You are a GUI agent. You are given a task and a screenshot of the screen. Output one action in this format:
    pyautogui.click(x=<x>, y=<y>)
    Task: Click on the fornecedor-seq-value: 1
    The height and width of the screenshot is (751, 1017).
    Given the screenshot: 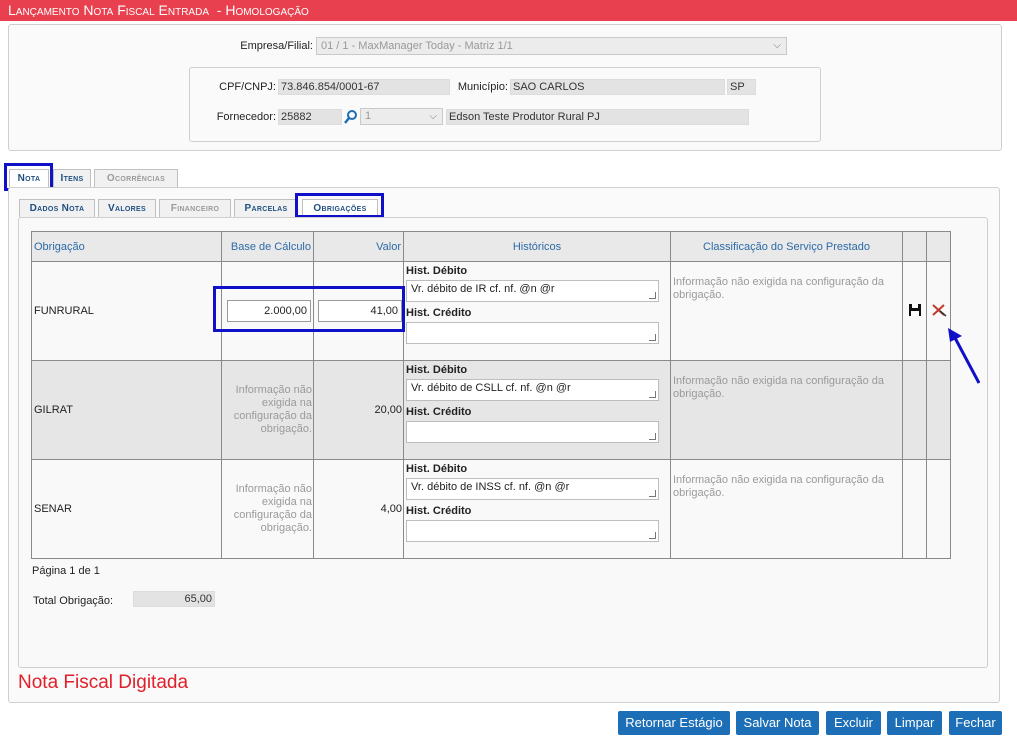 What is the action you would take?
    pyautogui.click(x=368, y=116)
    